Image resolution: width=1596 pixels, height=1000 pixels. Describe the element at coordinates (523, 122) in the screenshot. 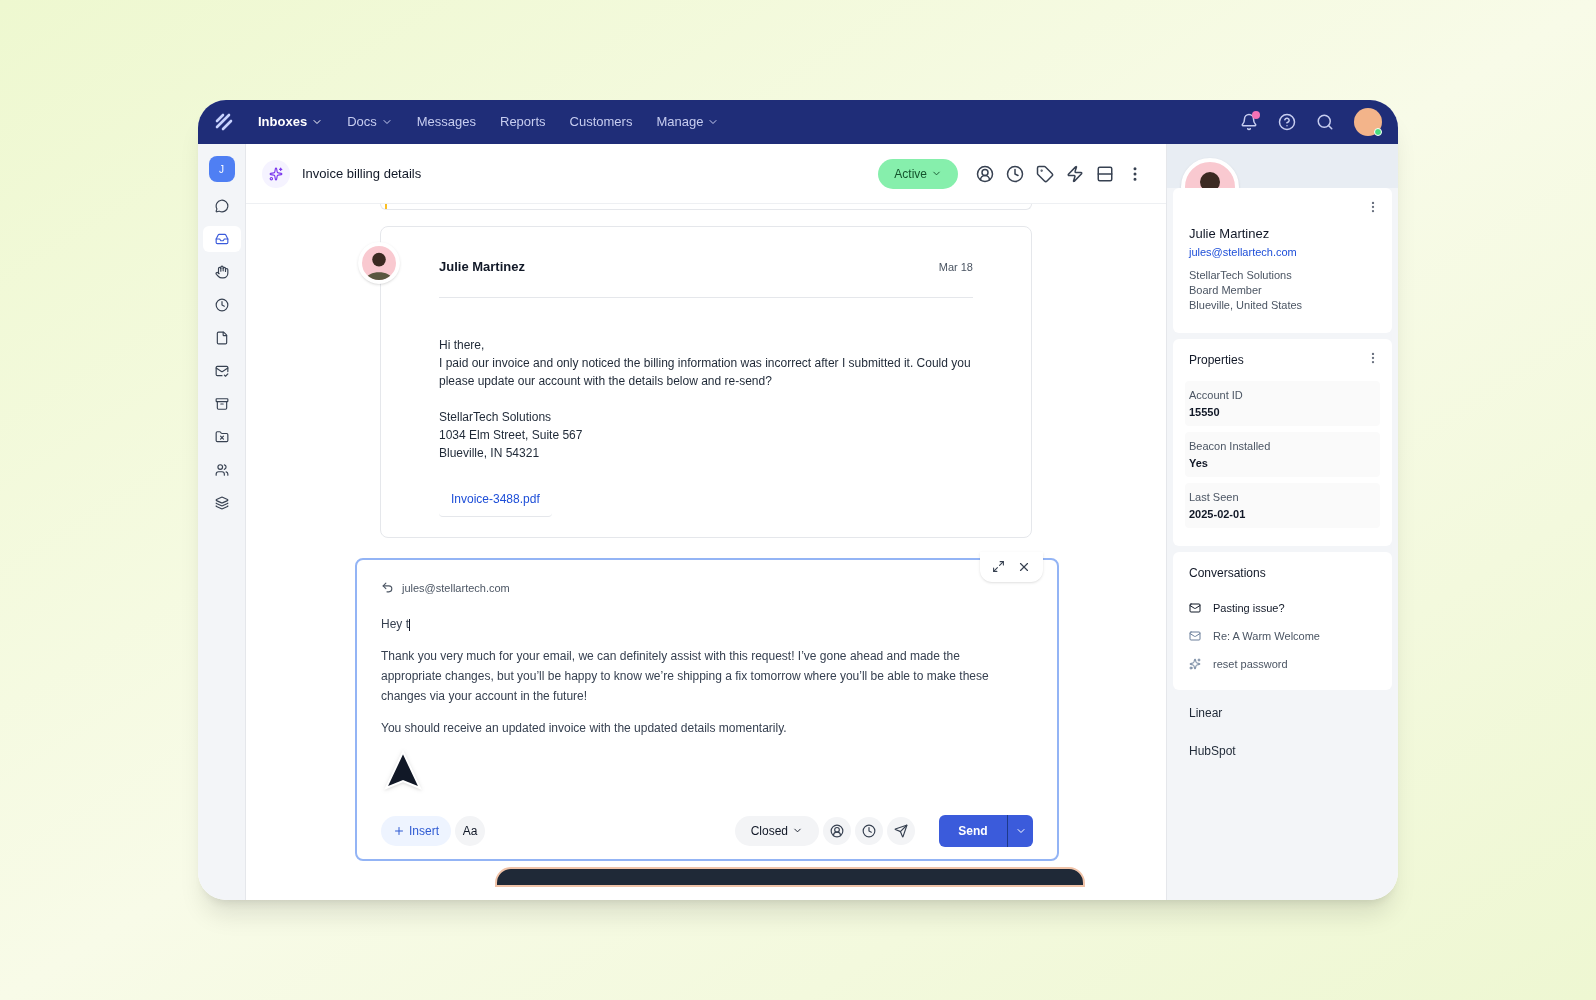

I see `nav-menu-item: Reports` at that location.